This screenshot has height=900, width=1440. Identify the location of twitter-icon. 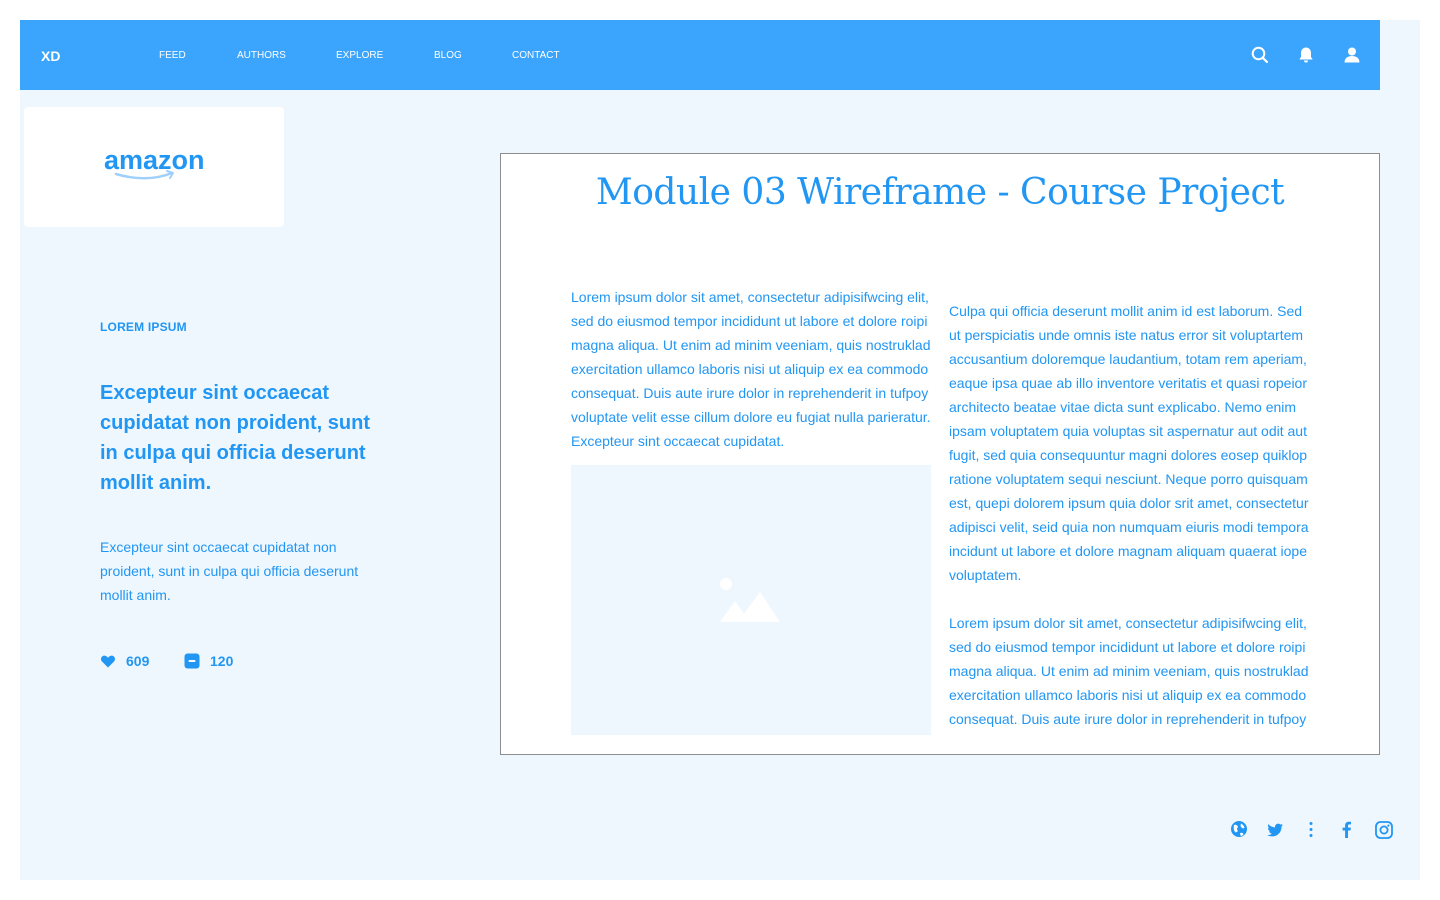
(1275, 830).